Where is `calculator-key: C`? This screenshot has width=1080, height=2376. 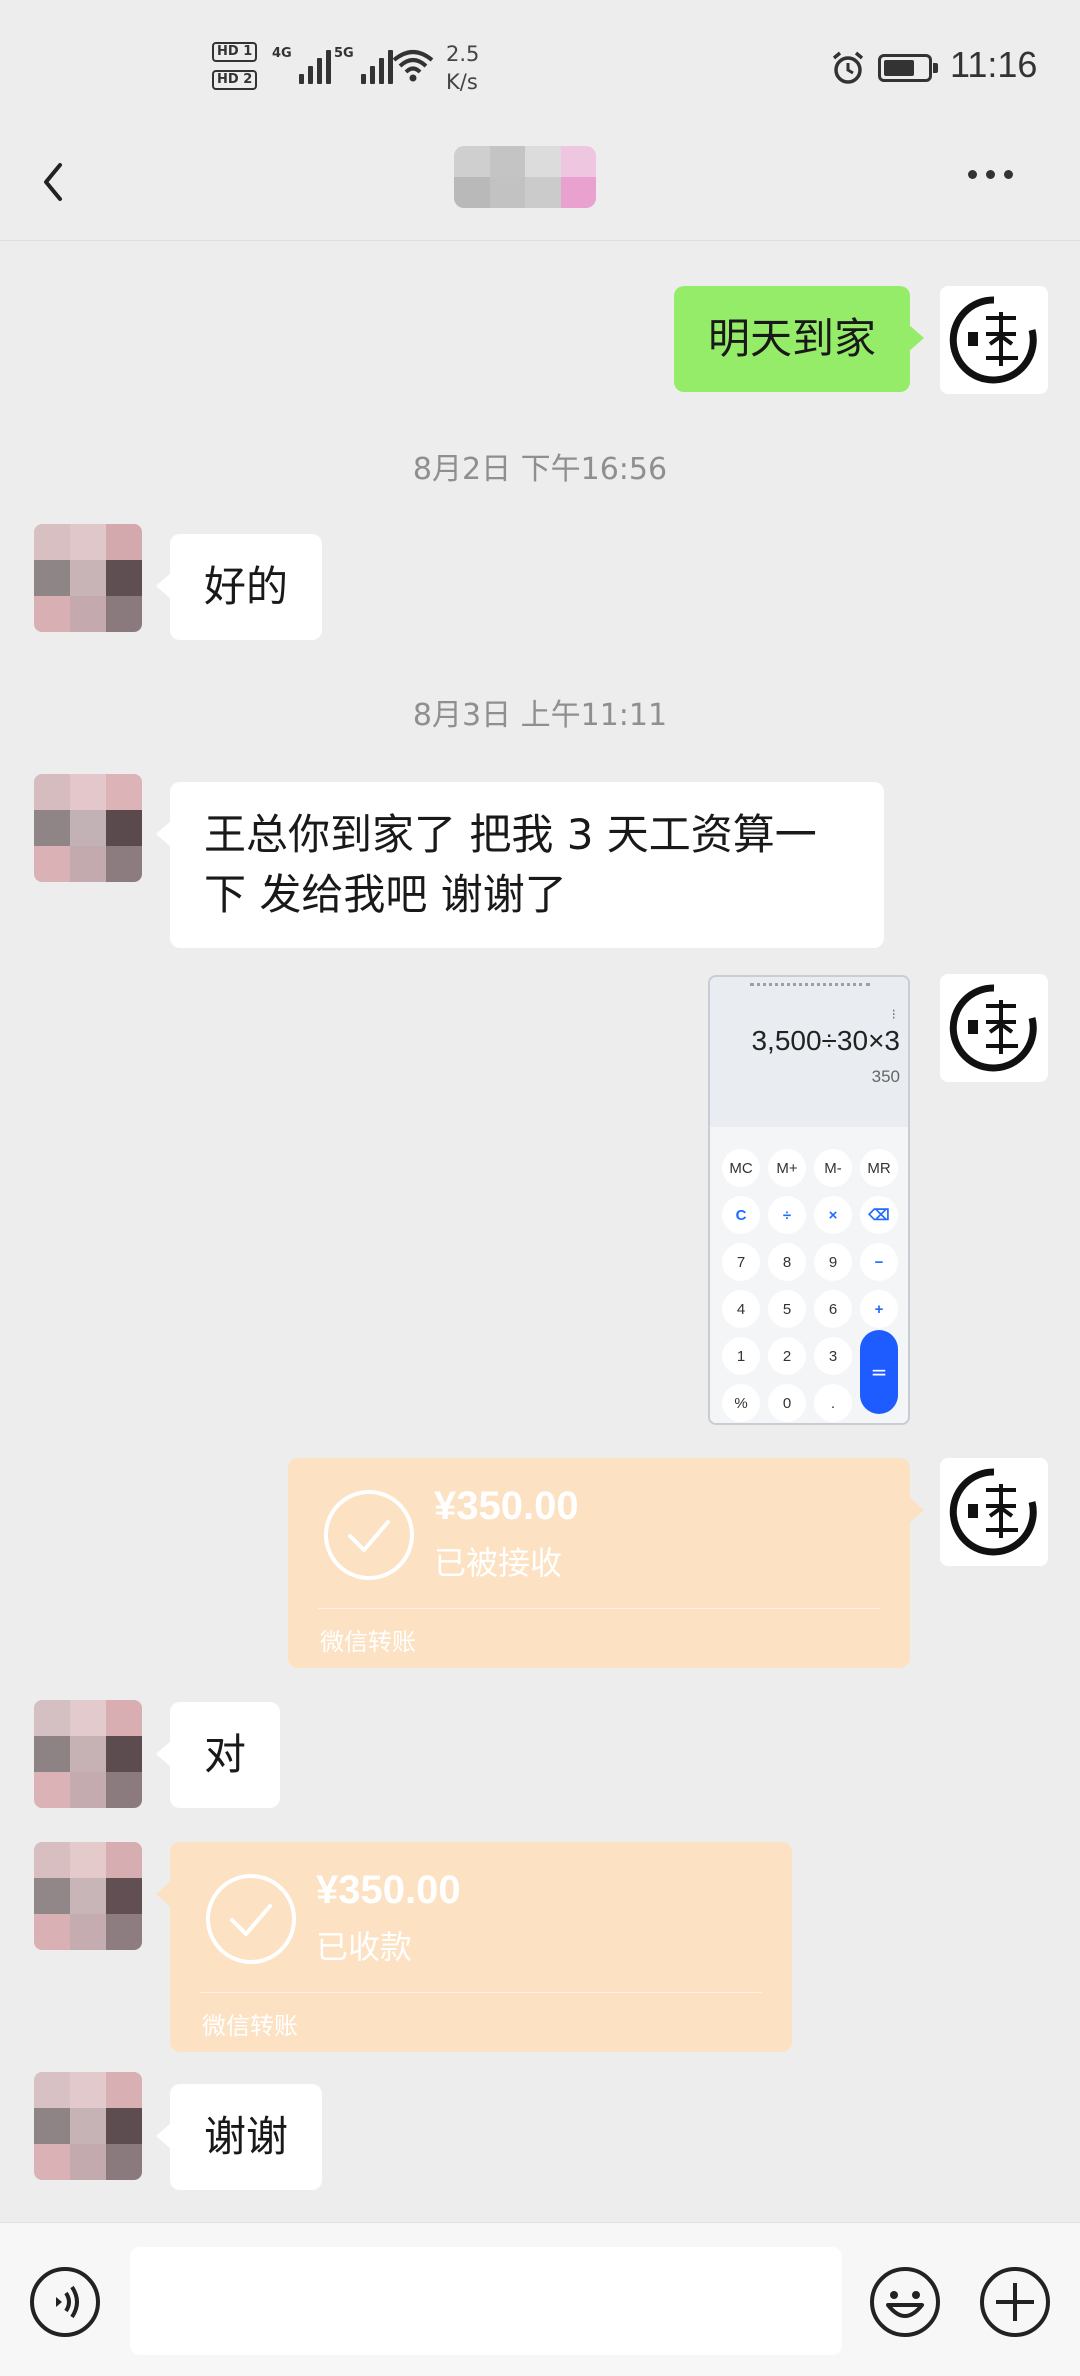 calculator-key: C is located at coordinates (741, 1215).